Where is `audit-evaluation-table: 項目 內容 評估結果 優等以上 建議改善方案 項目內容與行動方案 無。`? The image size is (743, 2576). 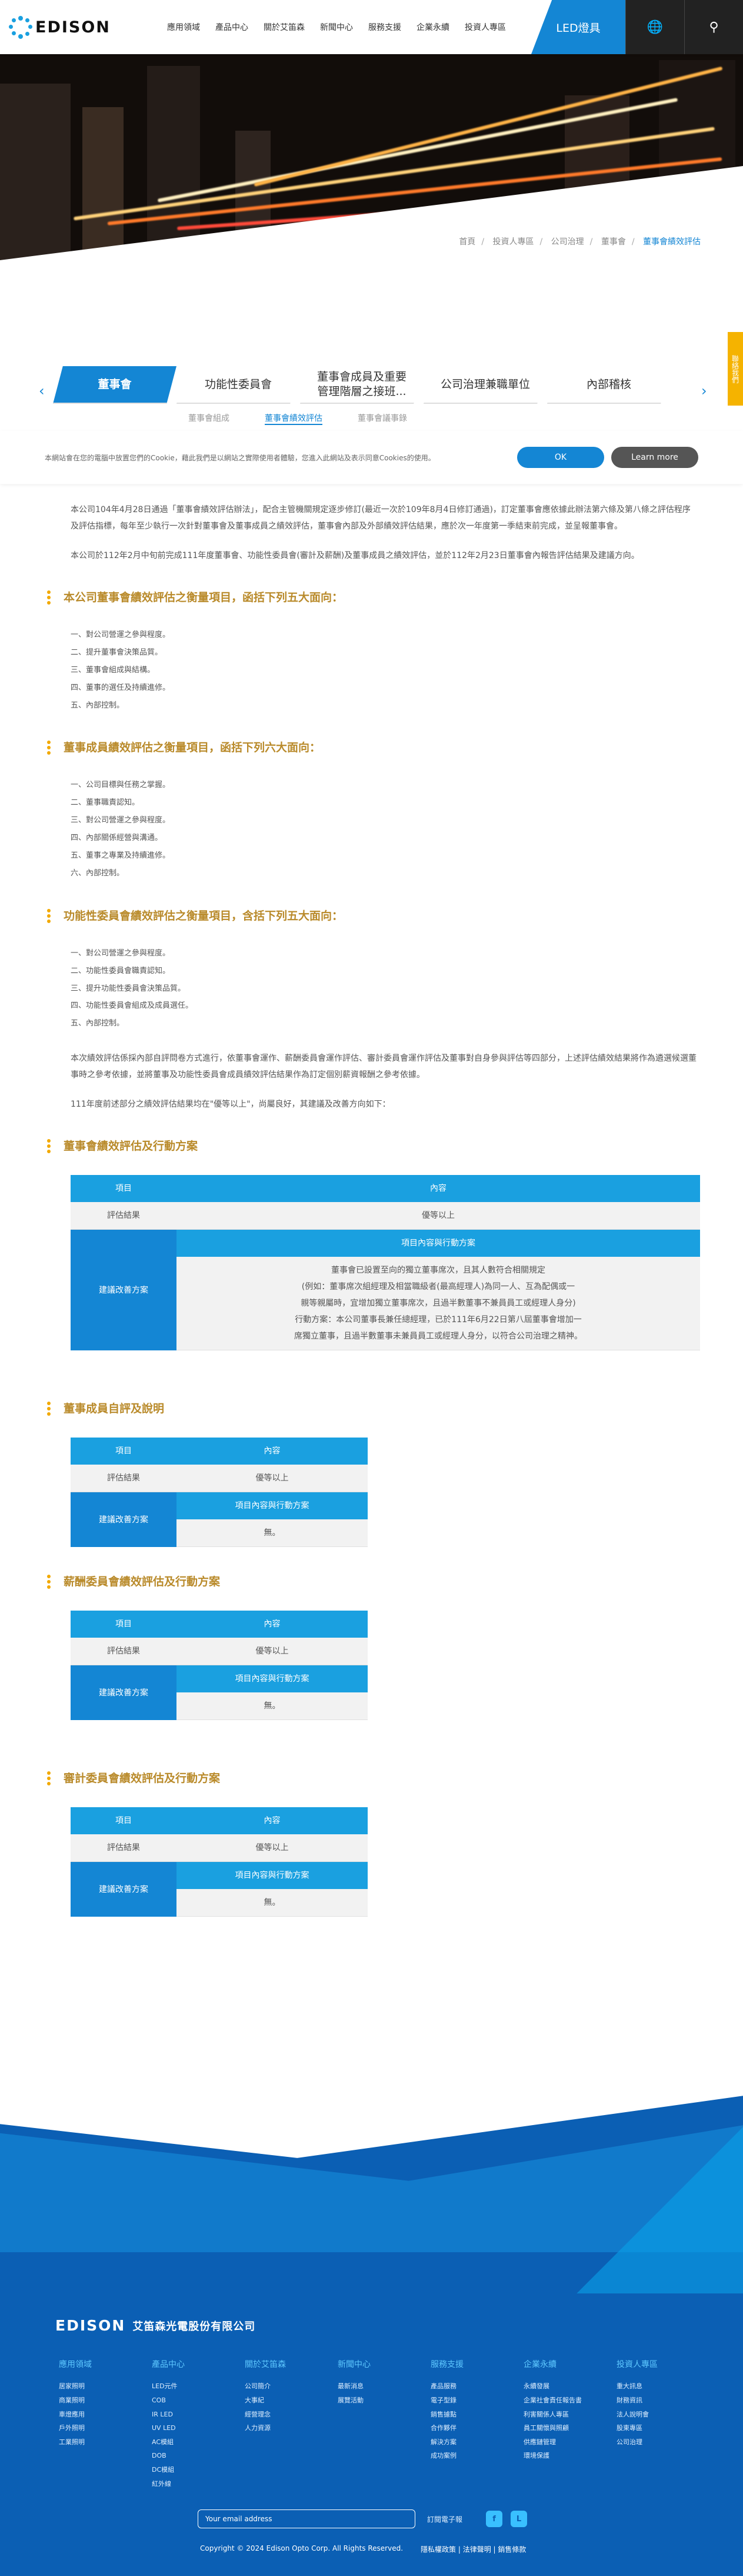
audit-evaluation-table: 項目 內容 評估結果 優等以上 建議改善方案 項目內容與行動方案 無。 is located at coordinates (219, 1862).